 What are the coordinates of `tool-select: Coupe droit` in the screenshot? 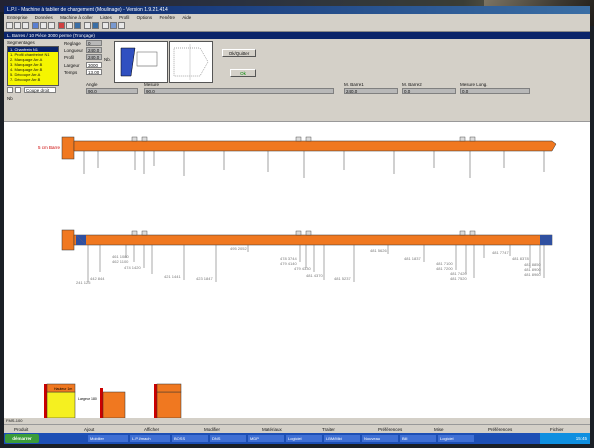 It's located at (40, 90).